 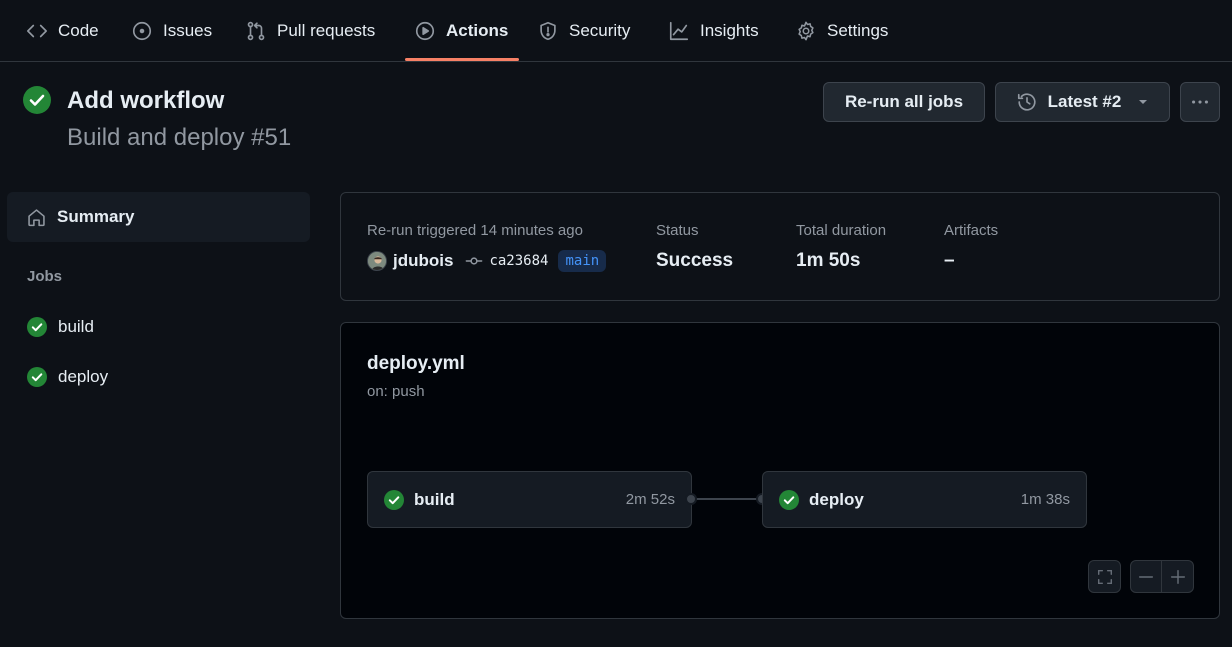 I want to click on graph-job-build: build 2m 52s, so click(x=529, y=499).